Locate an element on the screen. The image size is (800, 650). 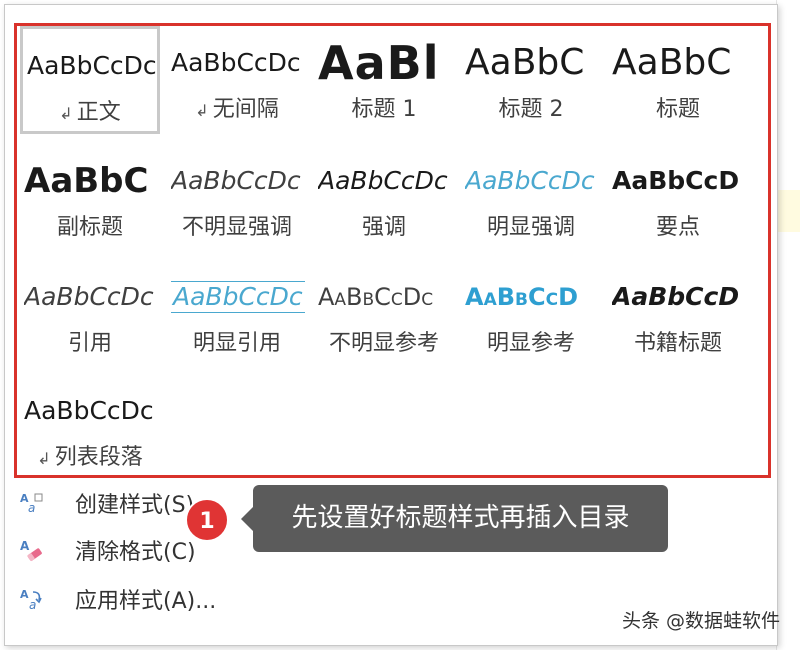
style-name: 标题 1 is located at coordinates (384, 109).